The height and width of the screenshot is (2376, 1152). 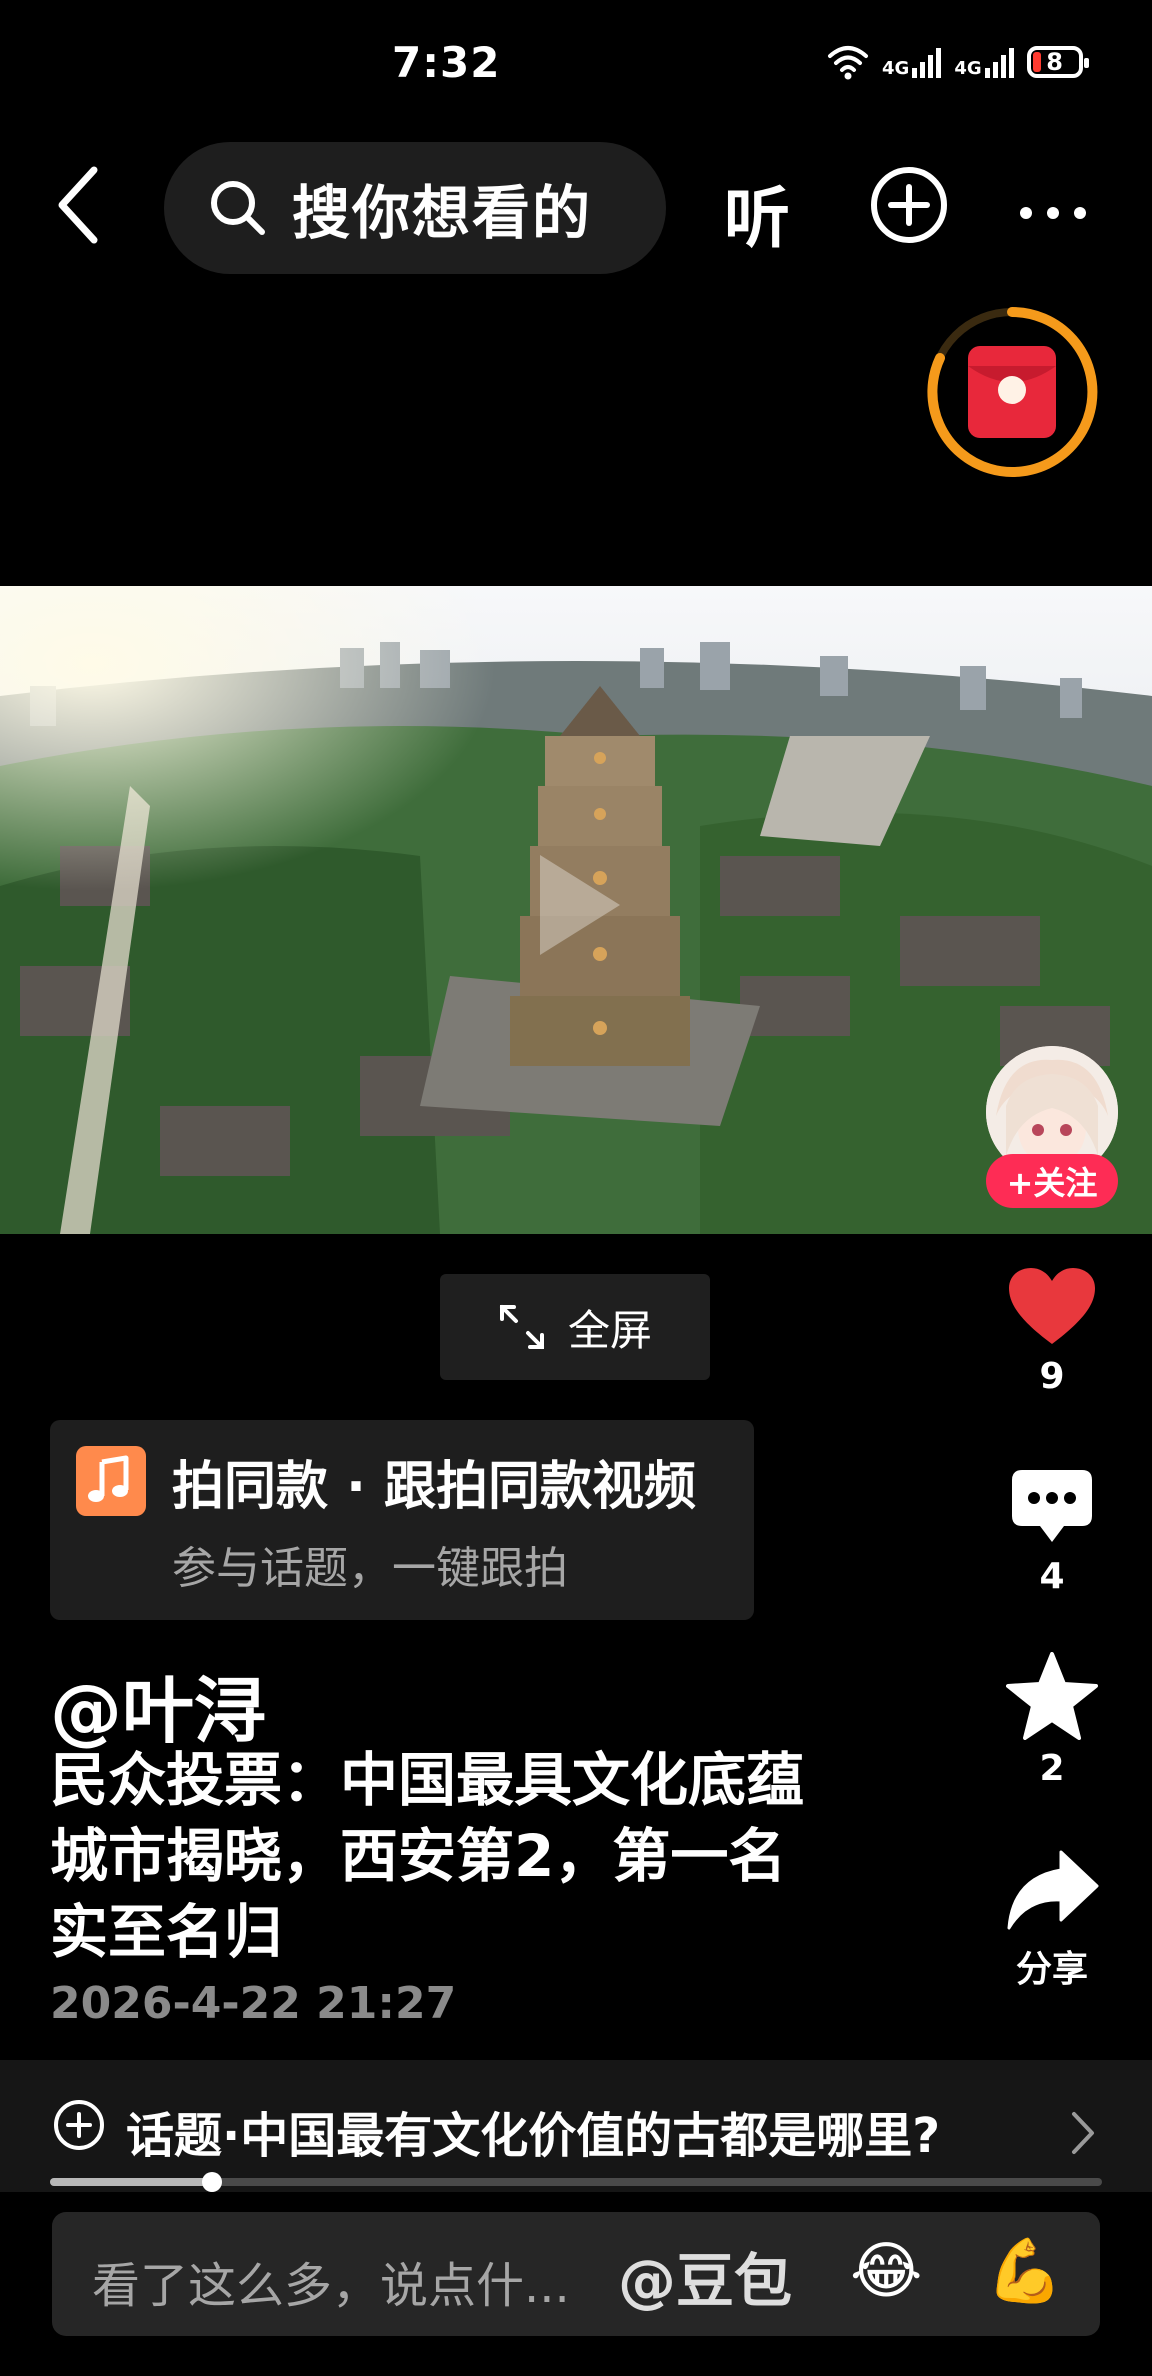 I want to click on caption-line: 实至名归, so click(x=166, y=1932).